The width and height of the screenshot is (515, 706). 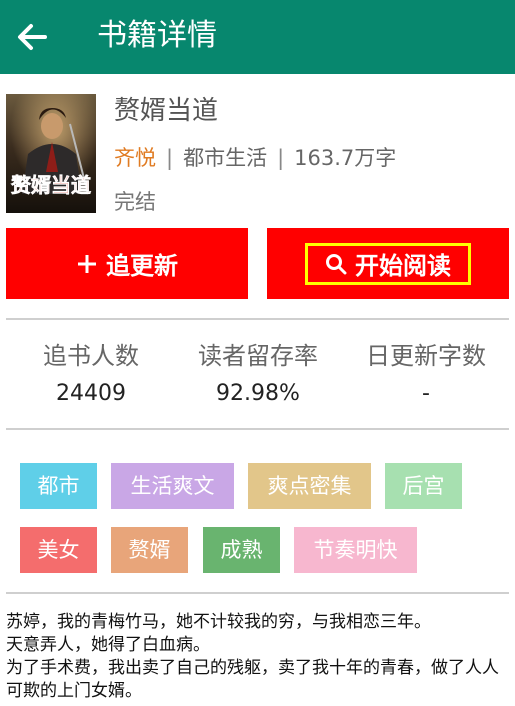 I want to click on stat-retention: 读者留存率 92.98%, so click(x=258, y=375).